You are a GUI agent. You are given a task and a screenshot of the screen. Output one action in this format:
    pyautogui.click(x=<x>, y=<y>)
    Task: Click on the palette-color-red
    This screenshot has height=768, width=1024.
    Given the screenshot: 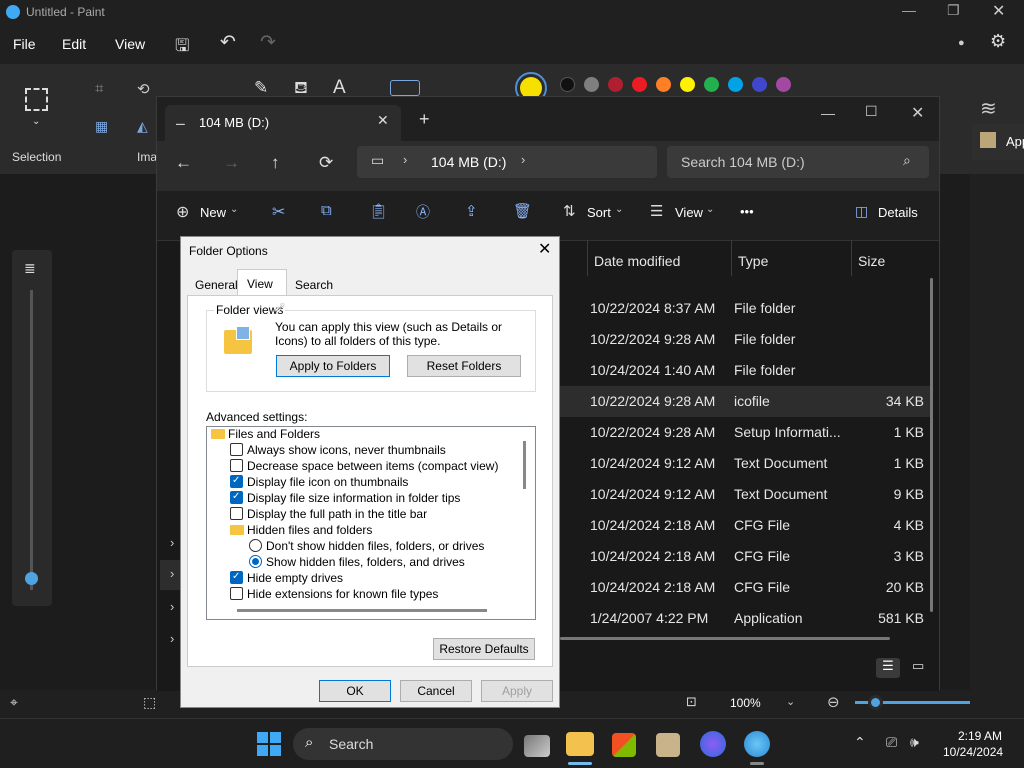 What is the action you would take?
    pyautogui.click(x=639, y=84)
    